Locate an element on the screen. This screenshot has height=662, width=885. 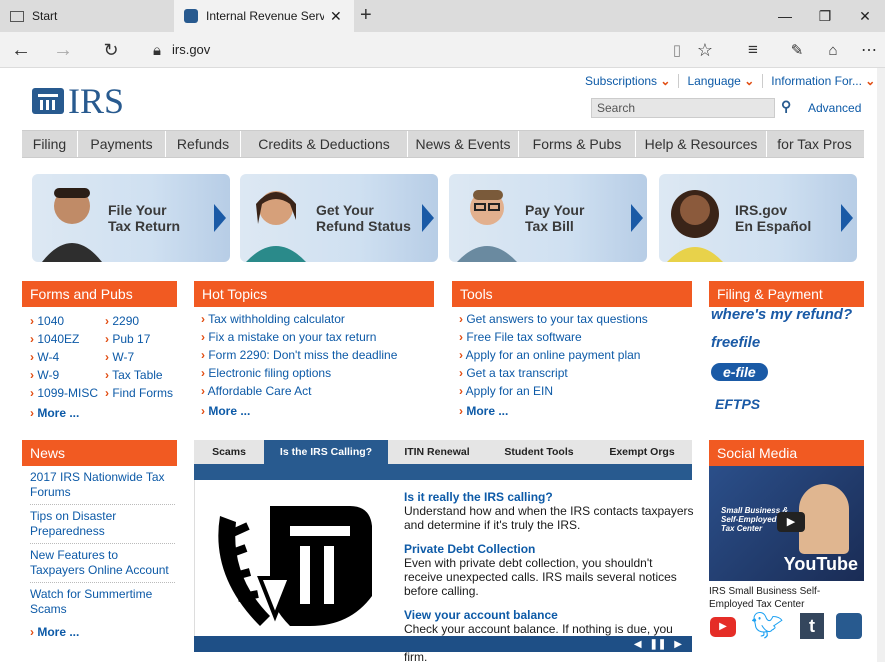
start-tab-icon is located at coordinates (17, 16).